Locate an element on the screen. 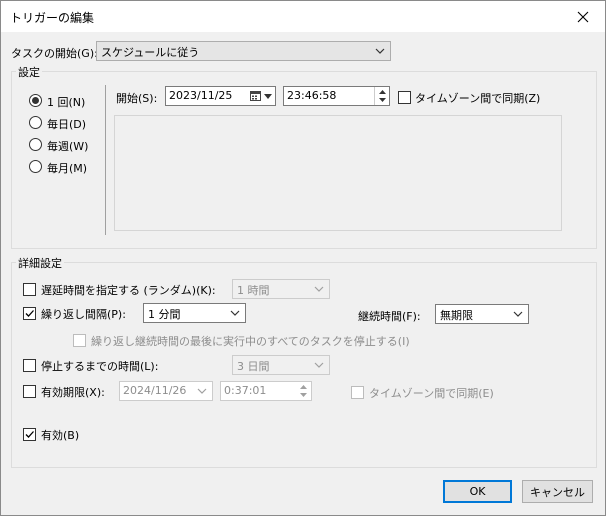 This screenshot has width=606, height=516. radio-daily-label: 毎日(D) is located at coordinates (67, 124).